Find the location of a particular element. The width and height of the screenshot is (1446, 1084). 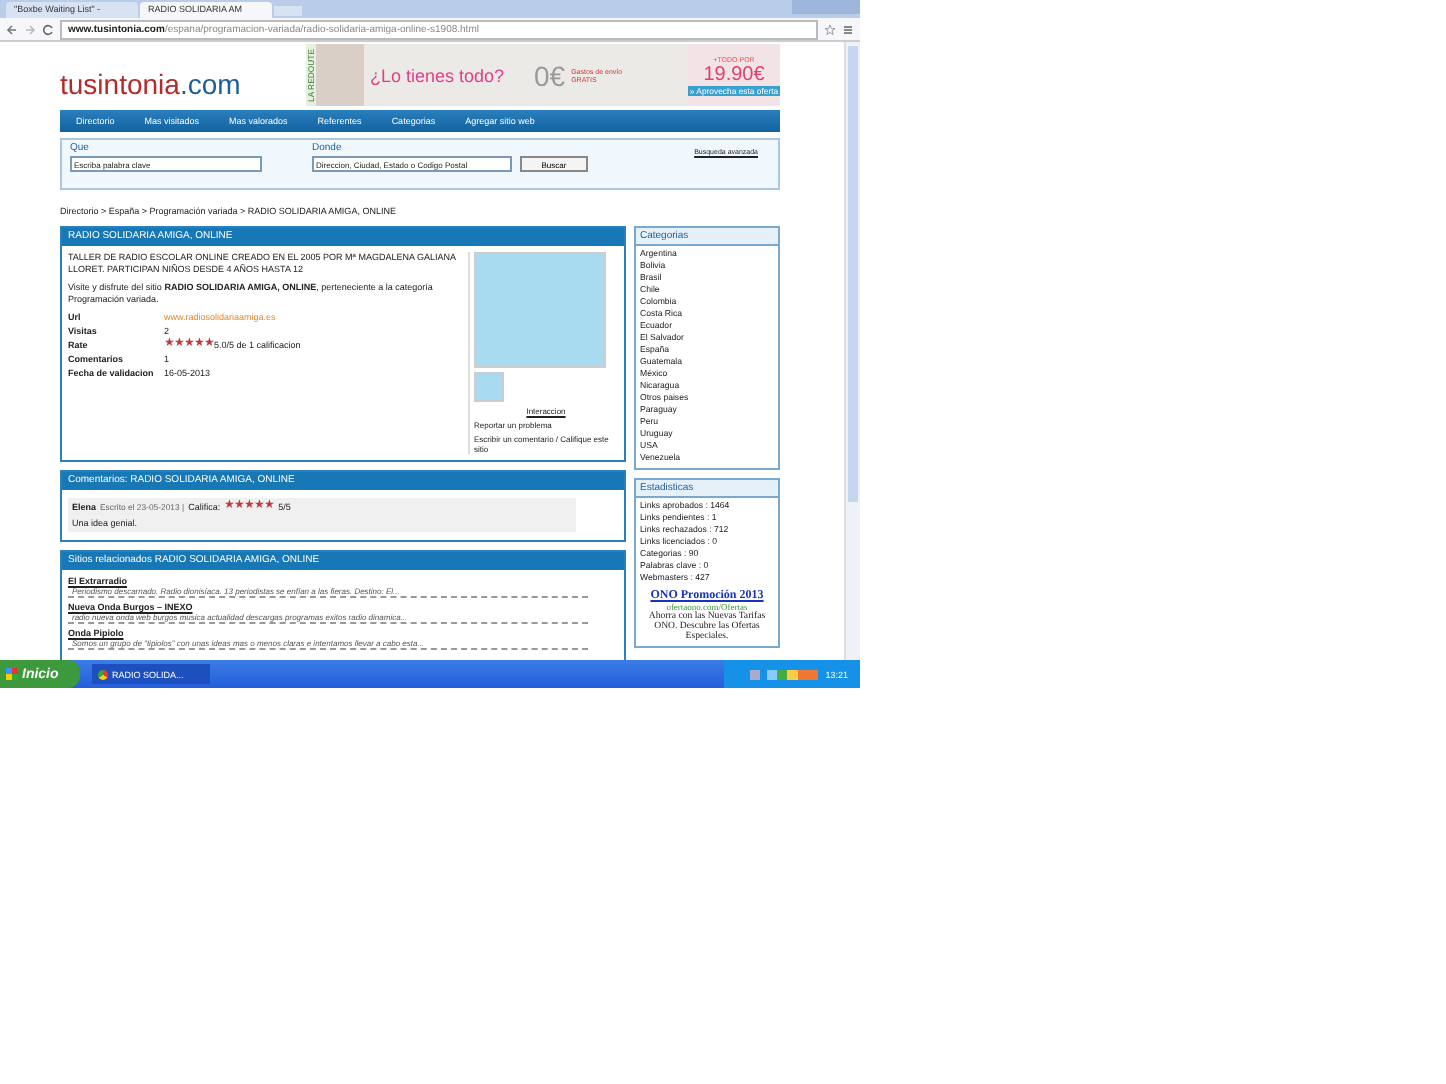

reload-icon is located at coordinates (48, 29).